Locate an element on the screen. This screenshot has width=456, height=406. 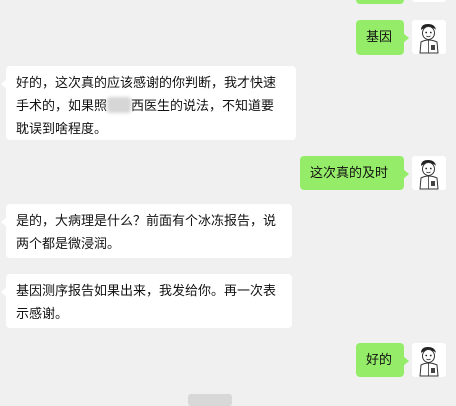
message-incoming-pathology: 是的，大病理是什么？前面有个冰冻报告，说两个都是微浸润。 is located at coordinates (146, 231).